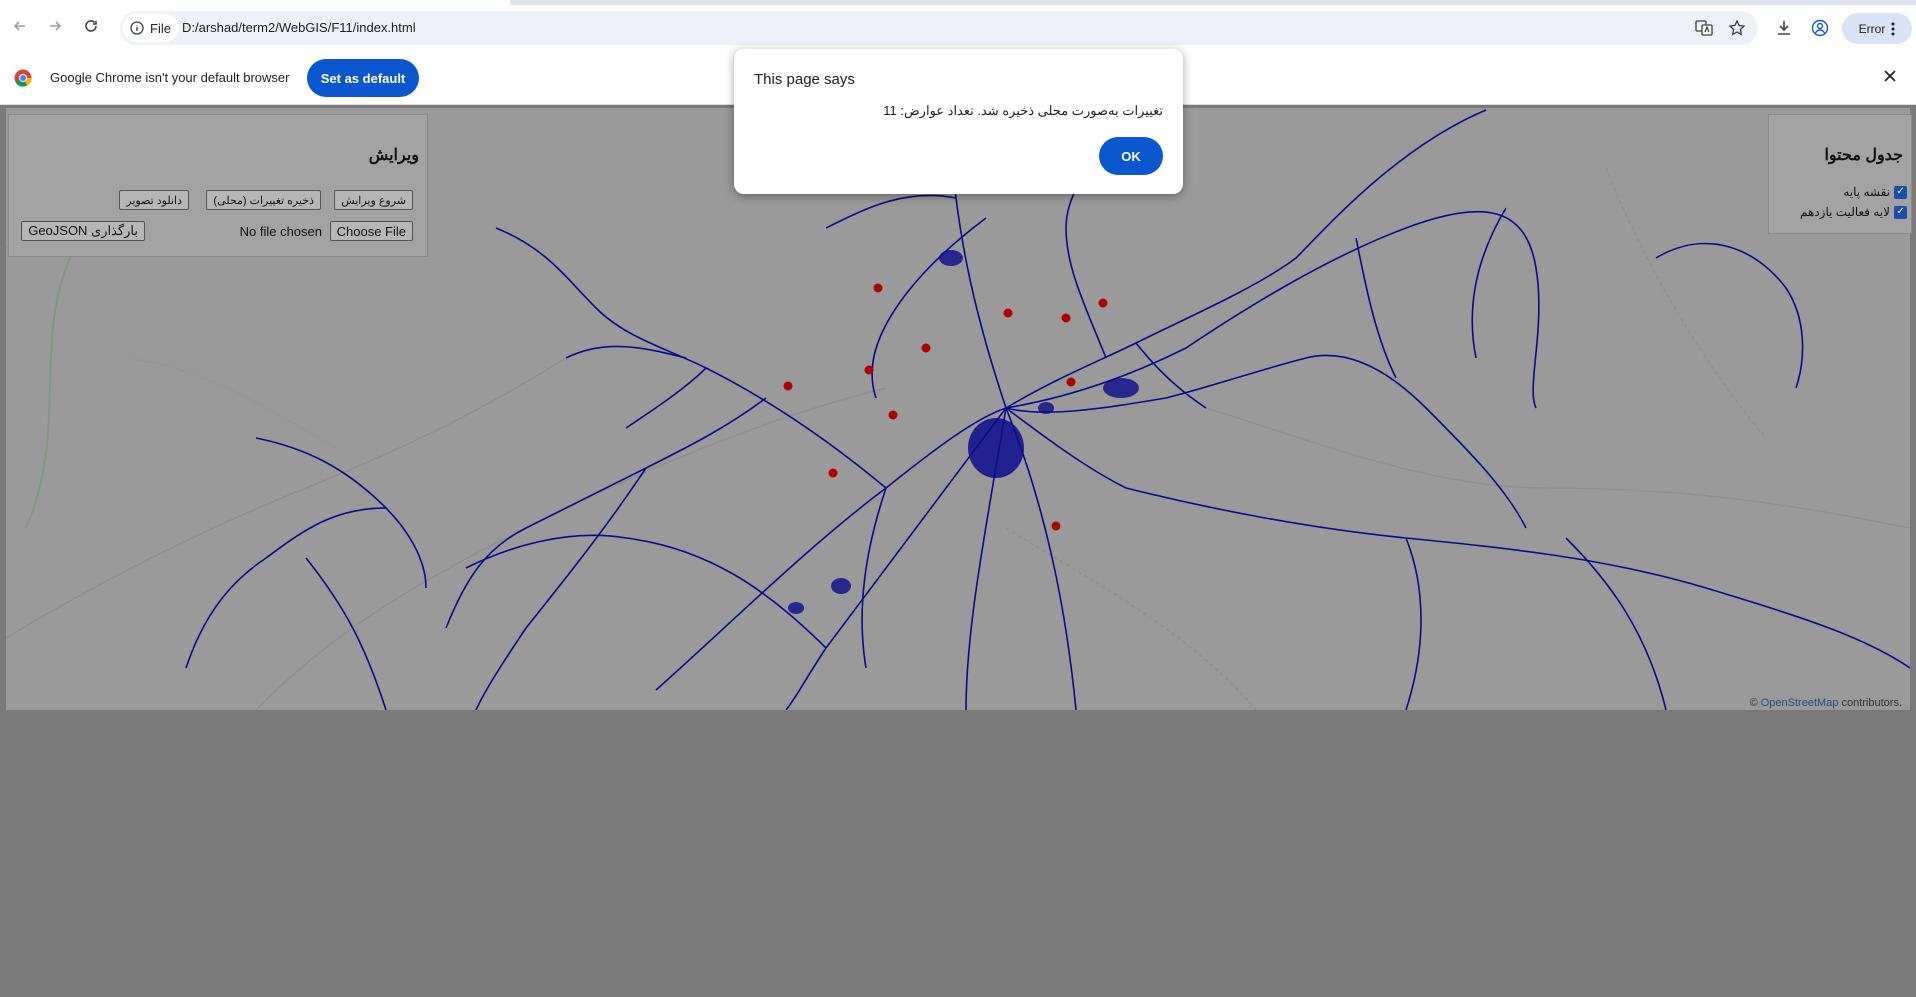 This screenshot has height=997, width=1916. Describe the element at coordinates (1131, 156) in the screenshot. I see `dialog-ok-button: OK` at that location.